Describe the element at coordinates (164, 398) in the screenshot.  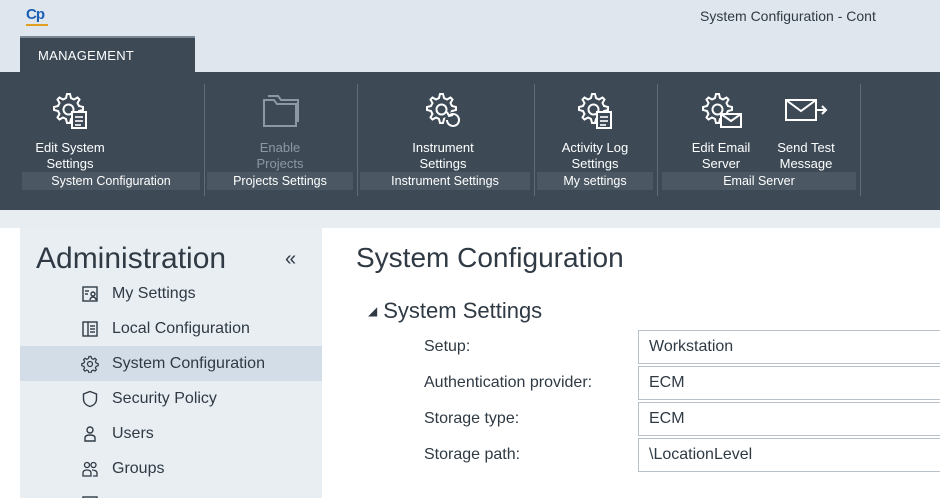
I see `sidebar-item-label: Security Policy` at that location.